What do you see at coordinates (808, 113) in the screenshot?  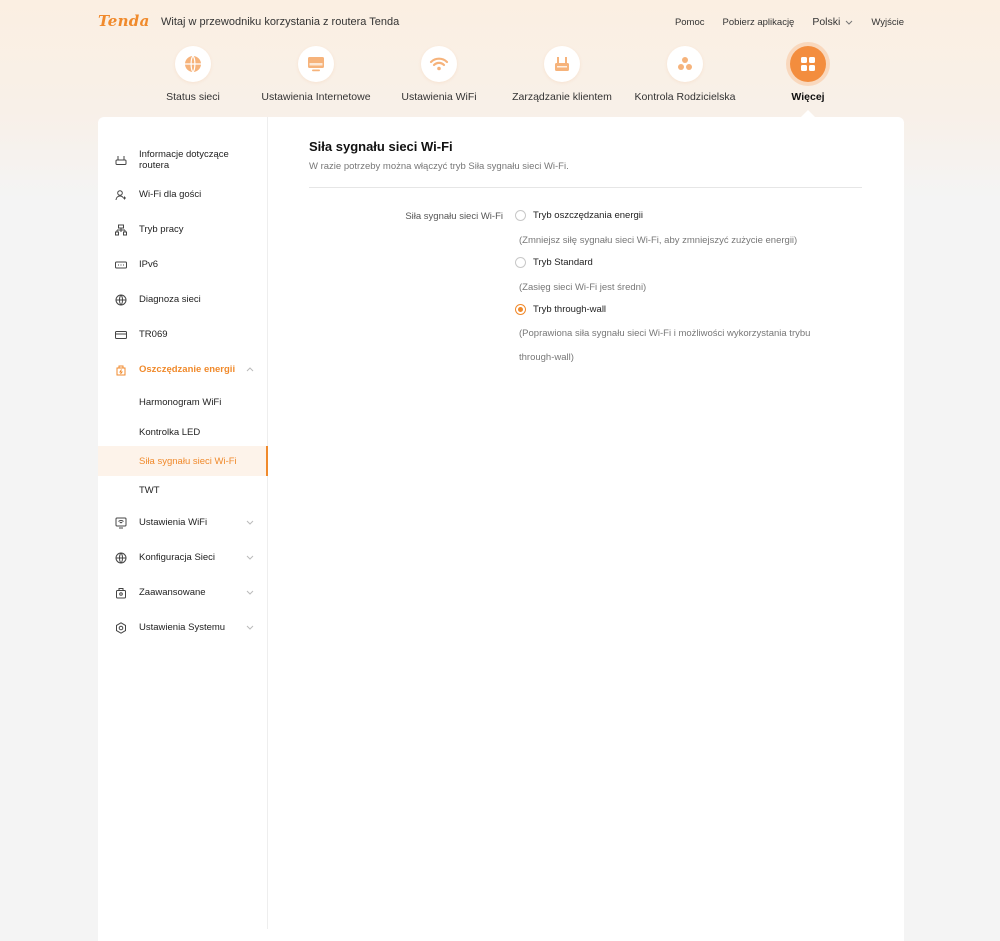 I see `active-nav-pointer` at bounding box center [808, 113].